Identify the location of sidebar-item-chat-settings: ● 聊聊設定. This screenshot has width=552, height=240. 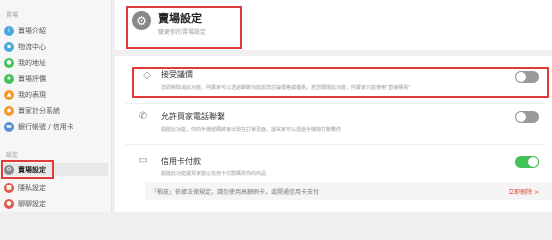
(56, 203).